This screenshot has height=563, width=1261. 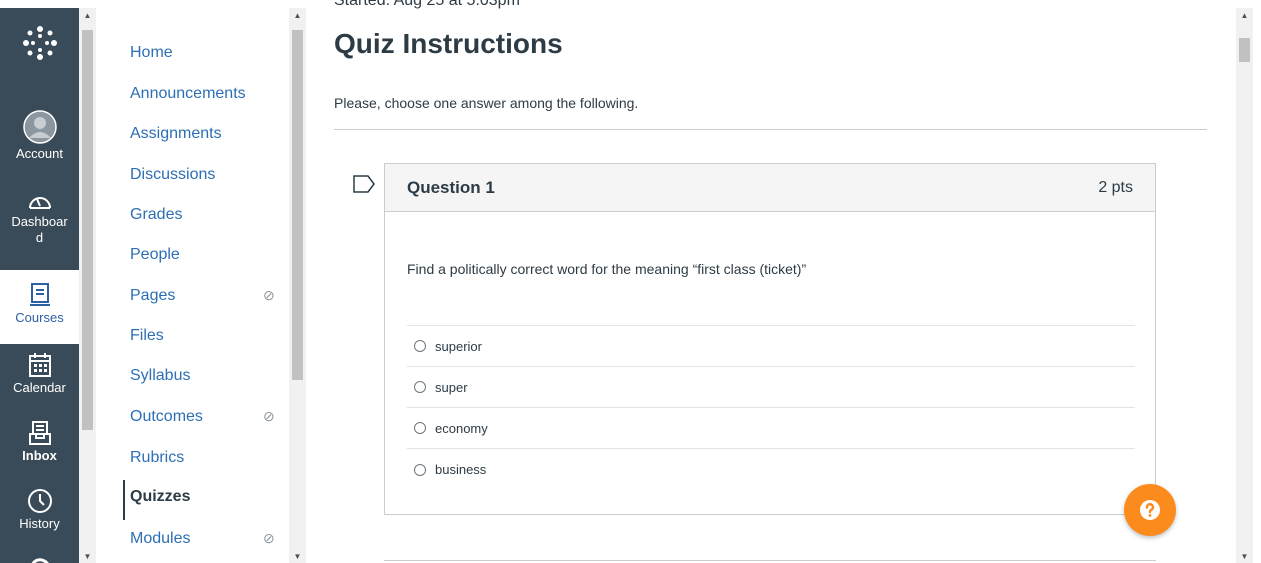 I want to click on answer-option: business, so click(x=771, y=469).